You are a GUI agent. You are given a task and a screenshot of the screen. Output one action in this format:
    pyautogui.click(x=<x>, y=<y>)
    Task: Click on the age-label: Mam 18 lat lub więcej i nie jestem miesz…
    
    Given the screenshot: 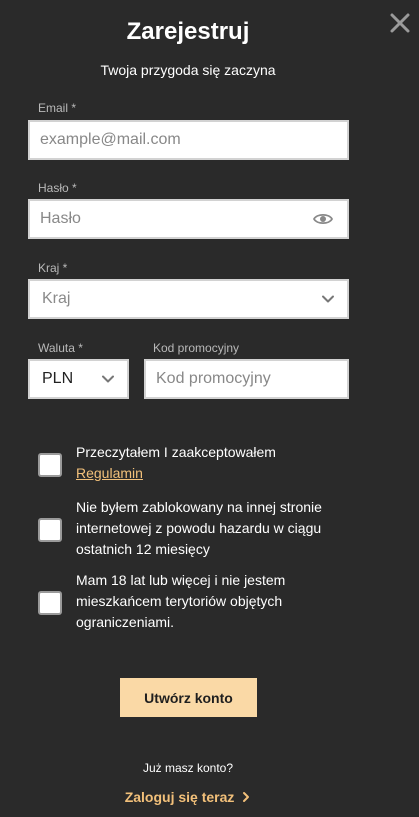 What is the action you would take?
    pyautogui.click(x=181, y=601)
    